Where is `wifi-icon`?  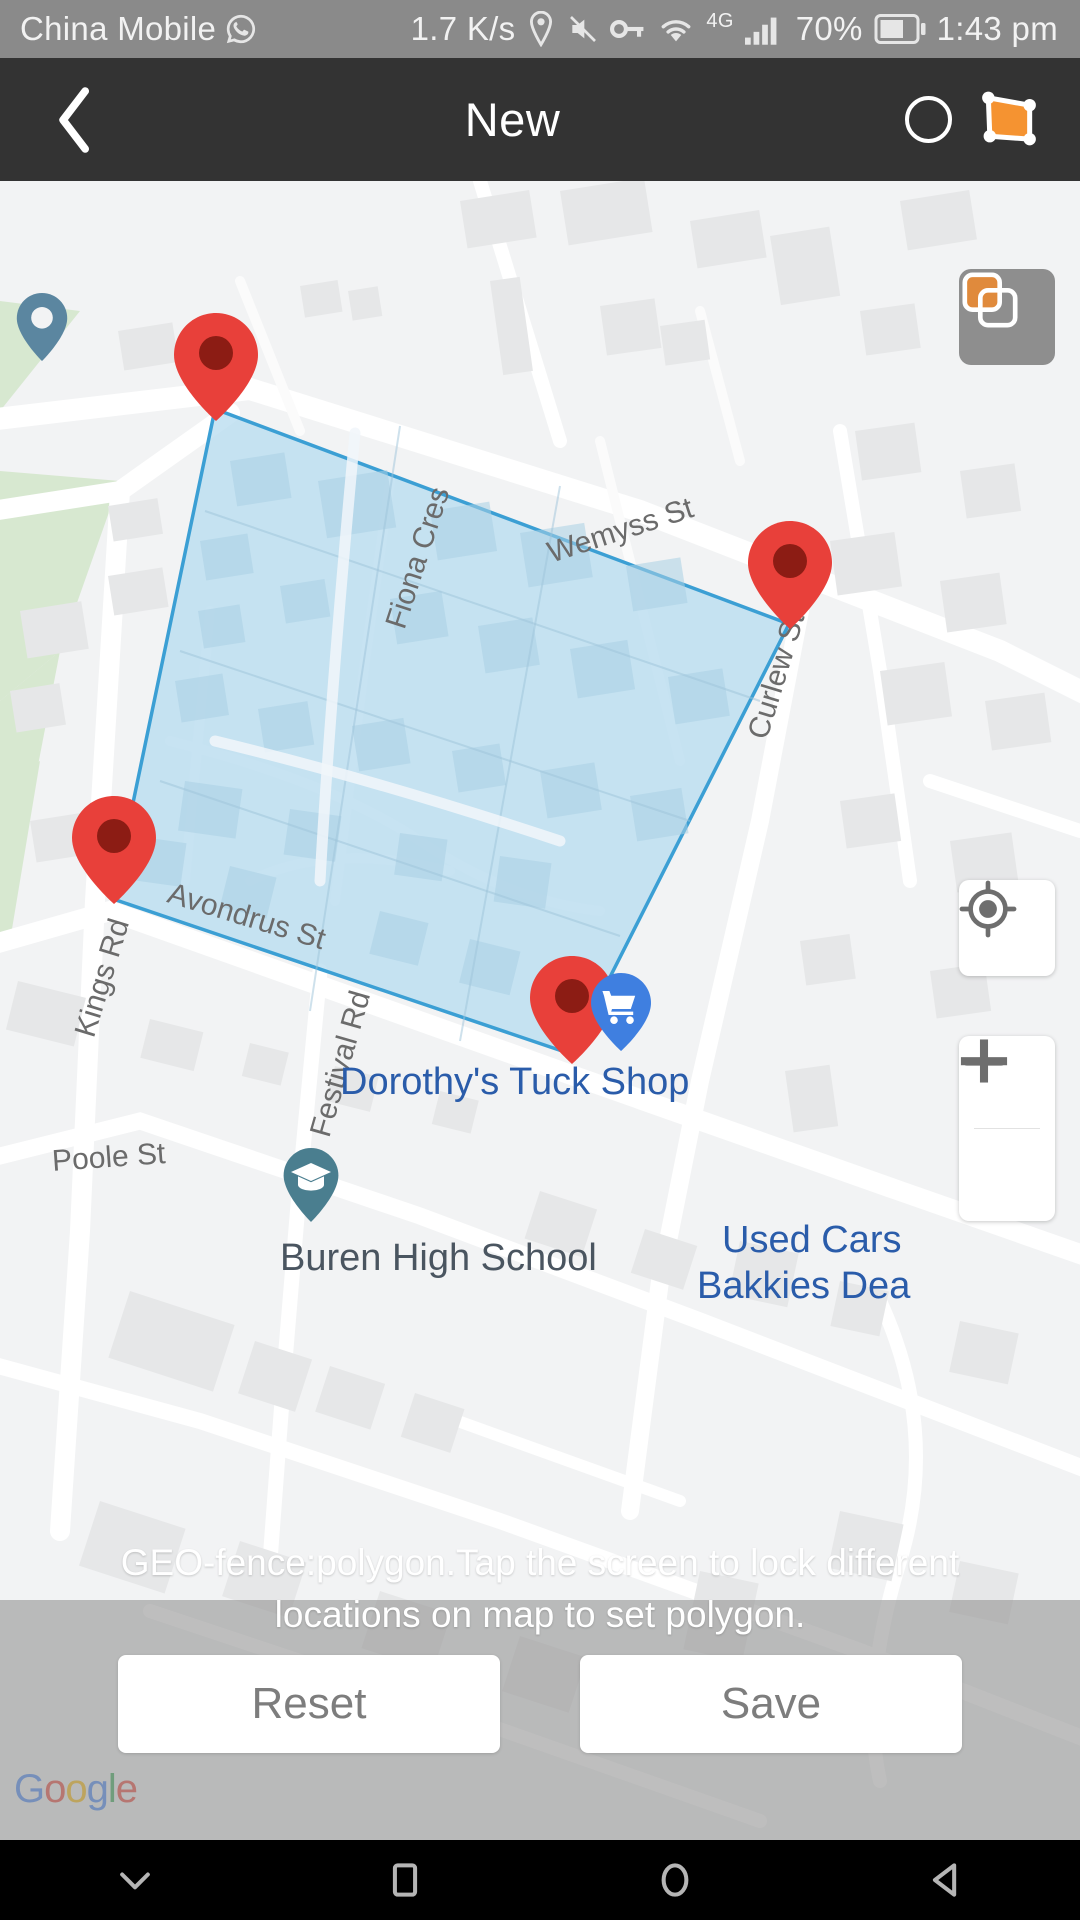
wifi-icon is located at coordinates (676, 29).